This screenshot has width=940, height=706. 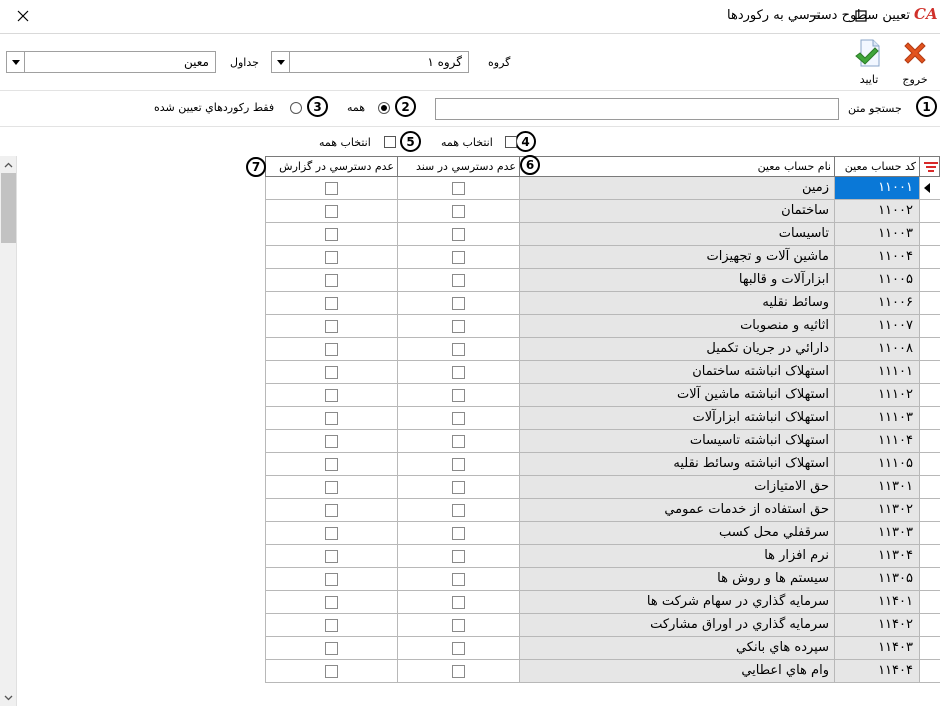 What do you see at coordinates (602, 211) in the screenshot?
I see `table-row: ساختمان ۱۱۰۰۲` at bounding box center [602, 211].